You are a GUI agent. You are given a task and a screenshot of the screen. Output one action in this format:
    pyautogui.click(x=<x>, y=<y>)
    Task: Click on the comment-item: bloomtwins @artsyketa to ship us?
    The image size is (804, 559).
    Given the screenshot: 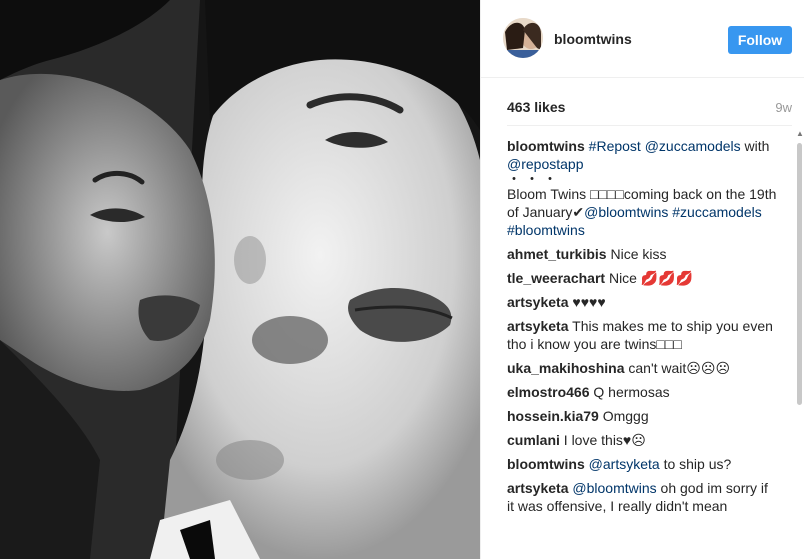 What is the action you would take?
    pyautogui.click(x=642, y=464)
    